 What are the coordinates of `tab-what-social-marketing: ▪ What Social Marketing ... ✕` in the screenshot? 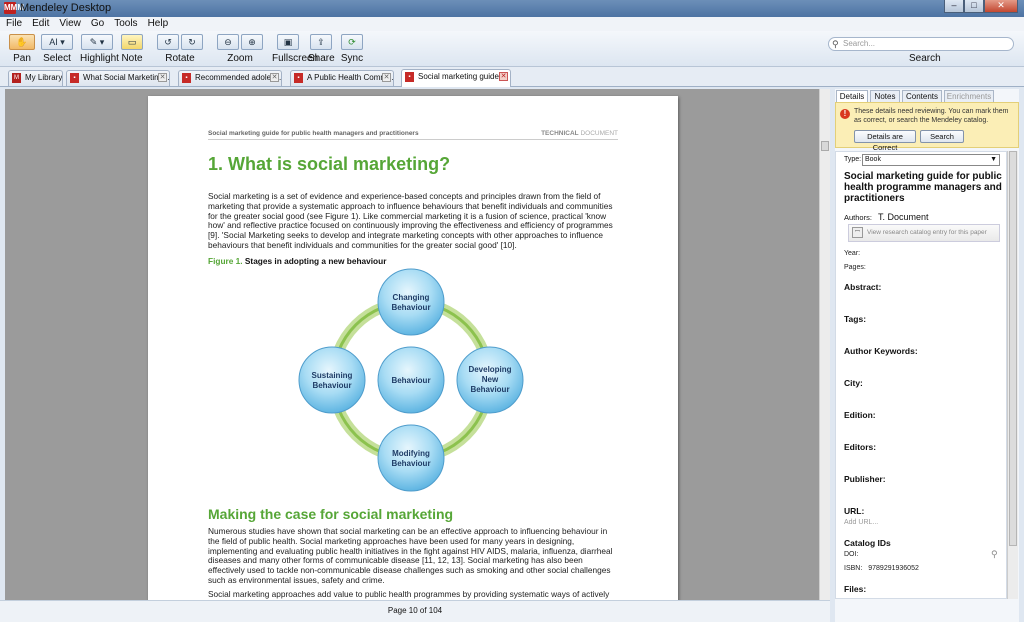 It's located at (118, 78).